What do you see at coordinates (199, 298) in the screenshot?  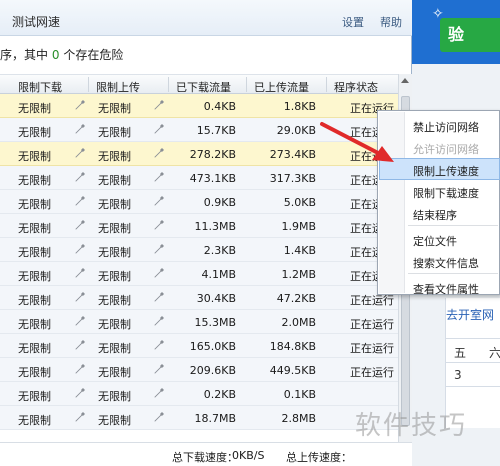 I see `table-row: 无限制 无限制 30.4KB 47.2KB 正在运行` at bounding box center [199, 298].